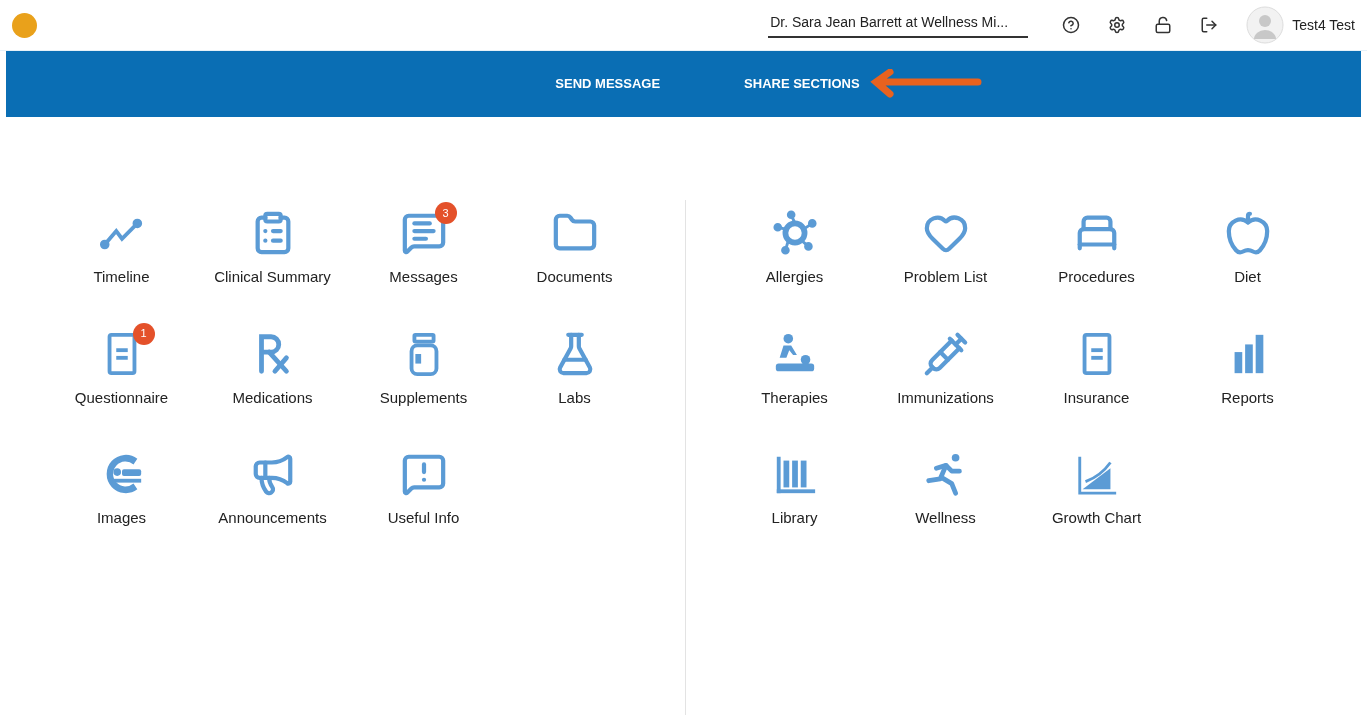 Image resolution: width=1367 pixels, height=715 pixels. Describe the element at coordinates (1096, 244) in the screenshot. I see `section-tile: Procedures` at that location.